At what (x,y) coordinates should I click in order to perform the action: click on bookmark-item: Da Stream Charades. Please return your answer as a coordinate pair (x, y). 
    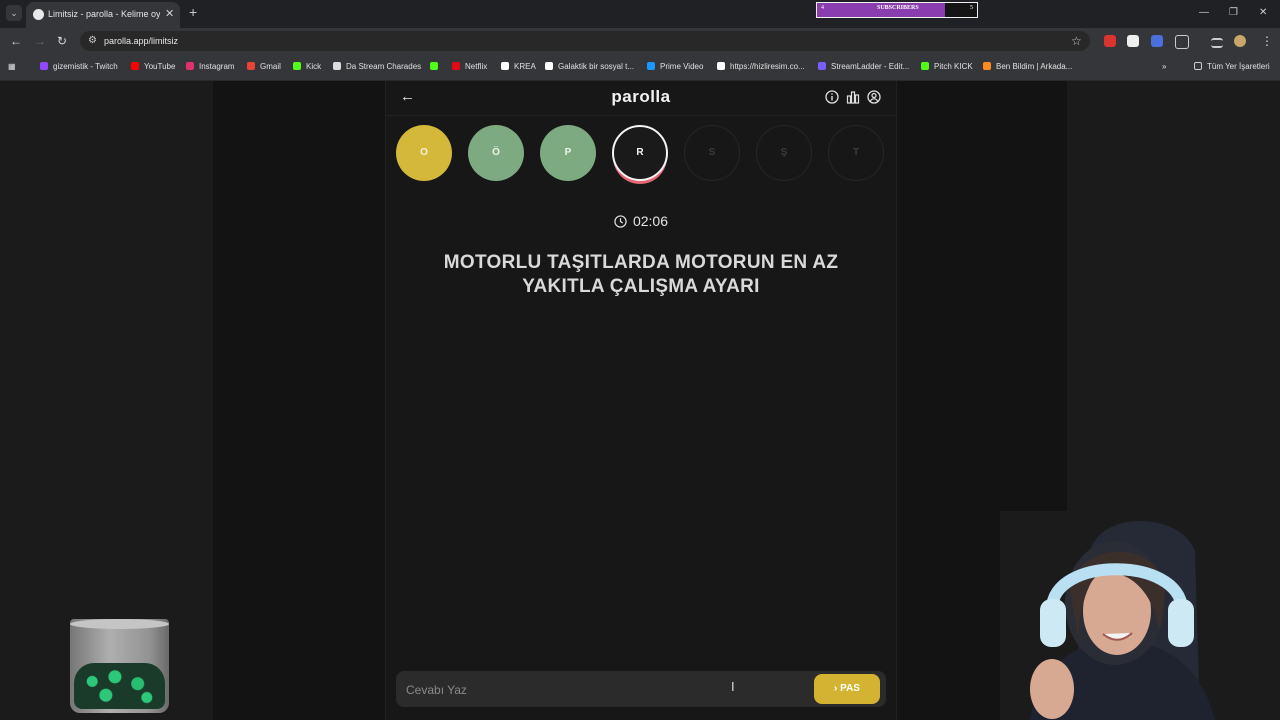
    Looking at the image, I should click on (377, 66).